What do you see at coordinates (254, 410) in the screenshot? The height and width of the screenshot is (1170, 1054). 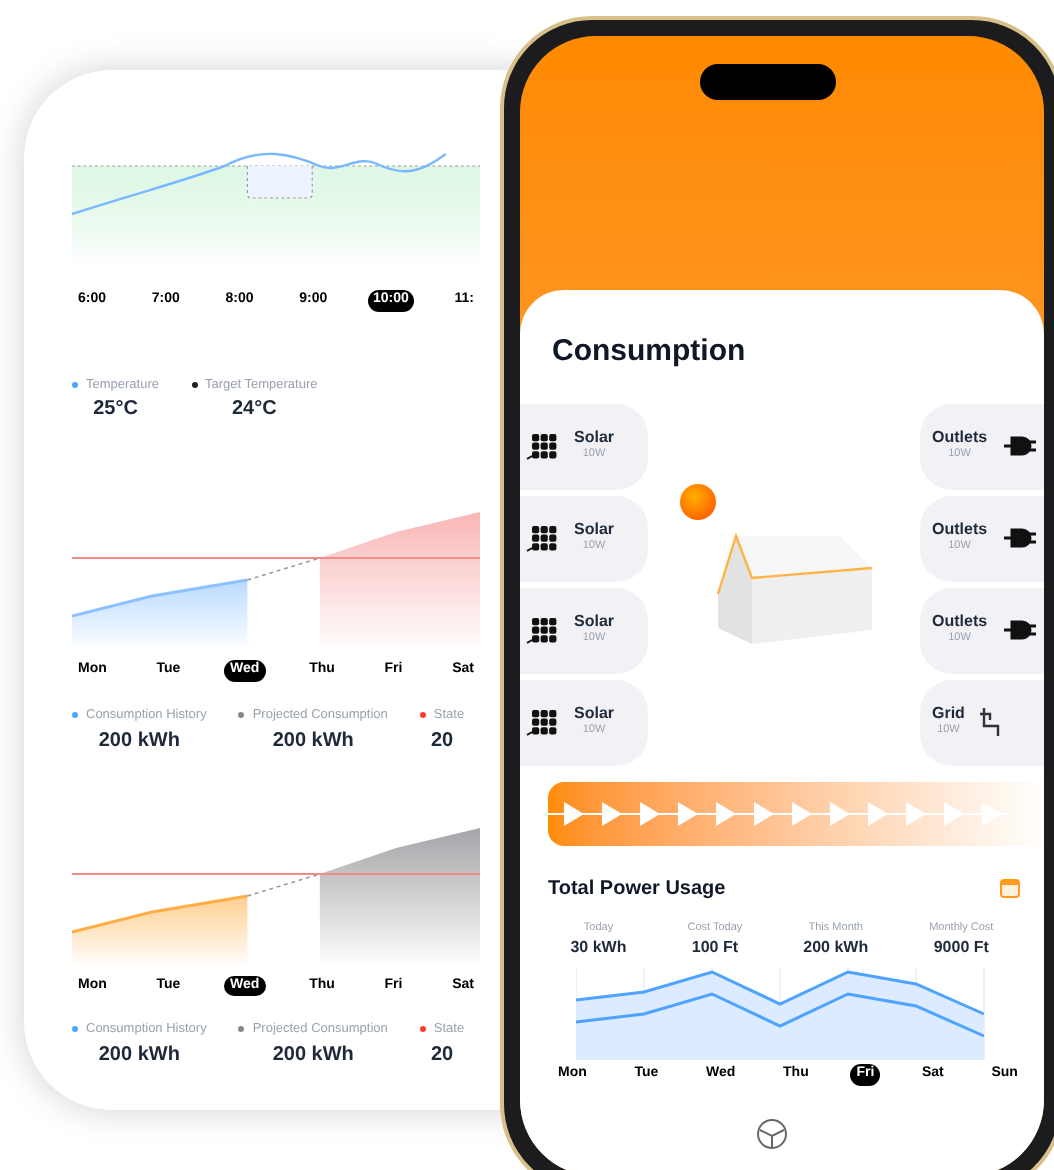 I see `legend-value: 24°C` at bounding box center [254, 410].